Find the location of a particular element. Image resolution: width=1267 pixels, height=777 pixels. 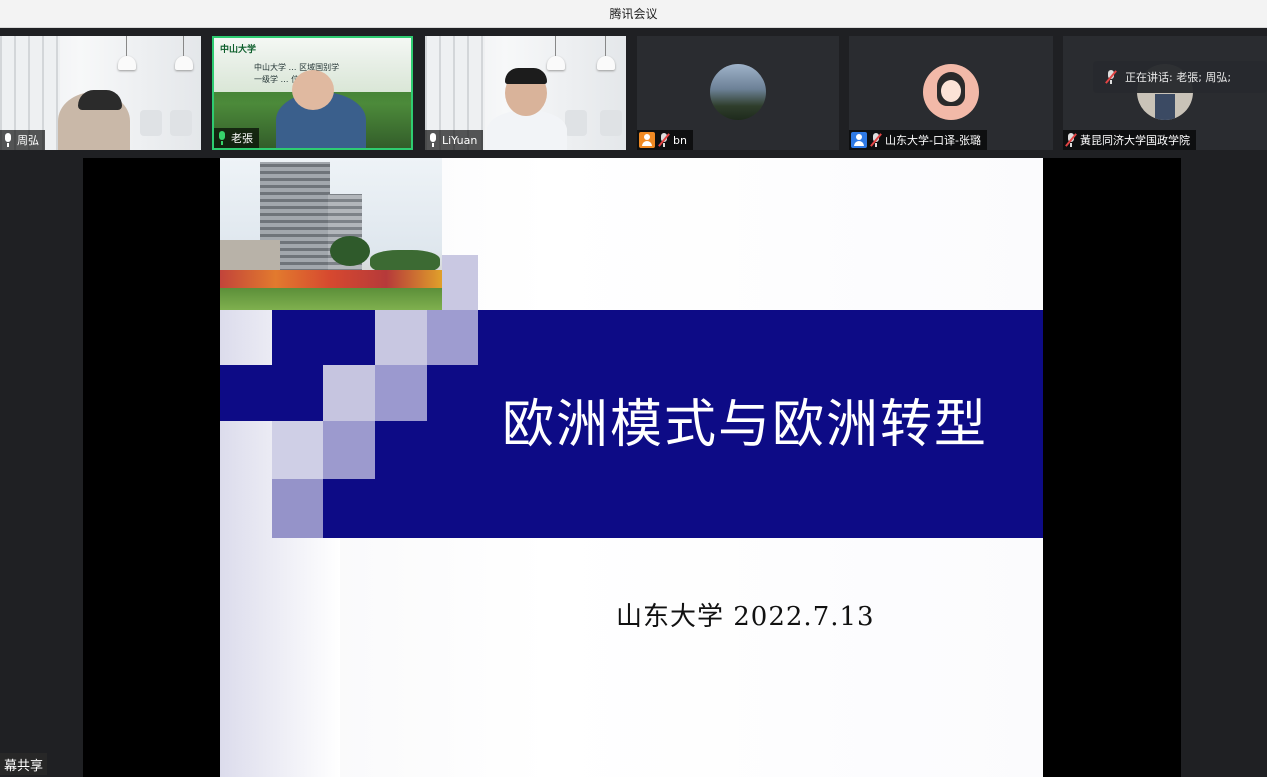

slide-subtitle: 山东大学 2022.7.13 is located at coordinates (745, 617).